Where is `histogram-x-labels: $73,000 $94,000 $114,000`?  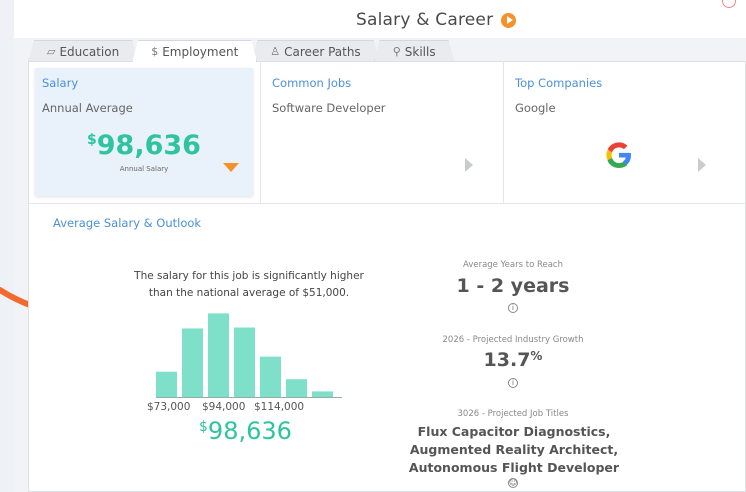
histogram-x-labels: $73,000 $94,000 $114,000 is located at coordinates (232, 408).